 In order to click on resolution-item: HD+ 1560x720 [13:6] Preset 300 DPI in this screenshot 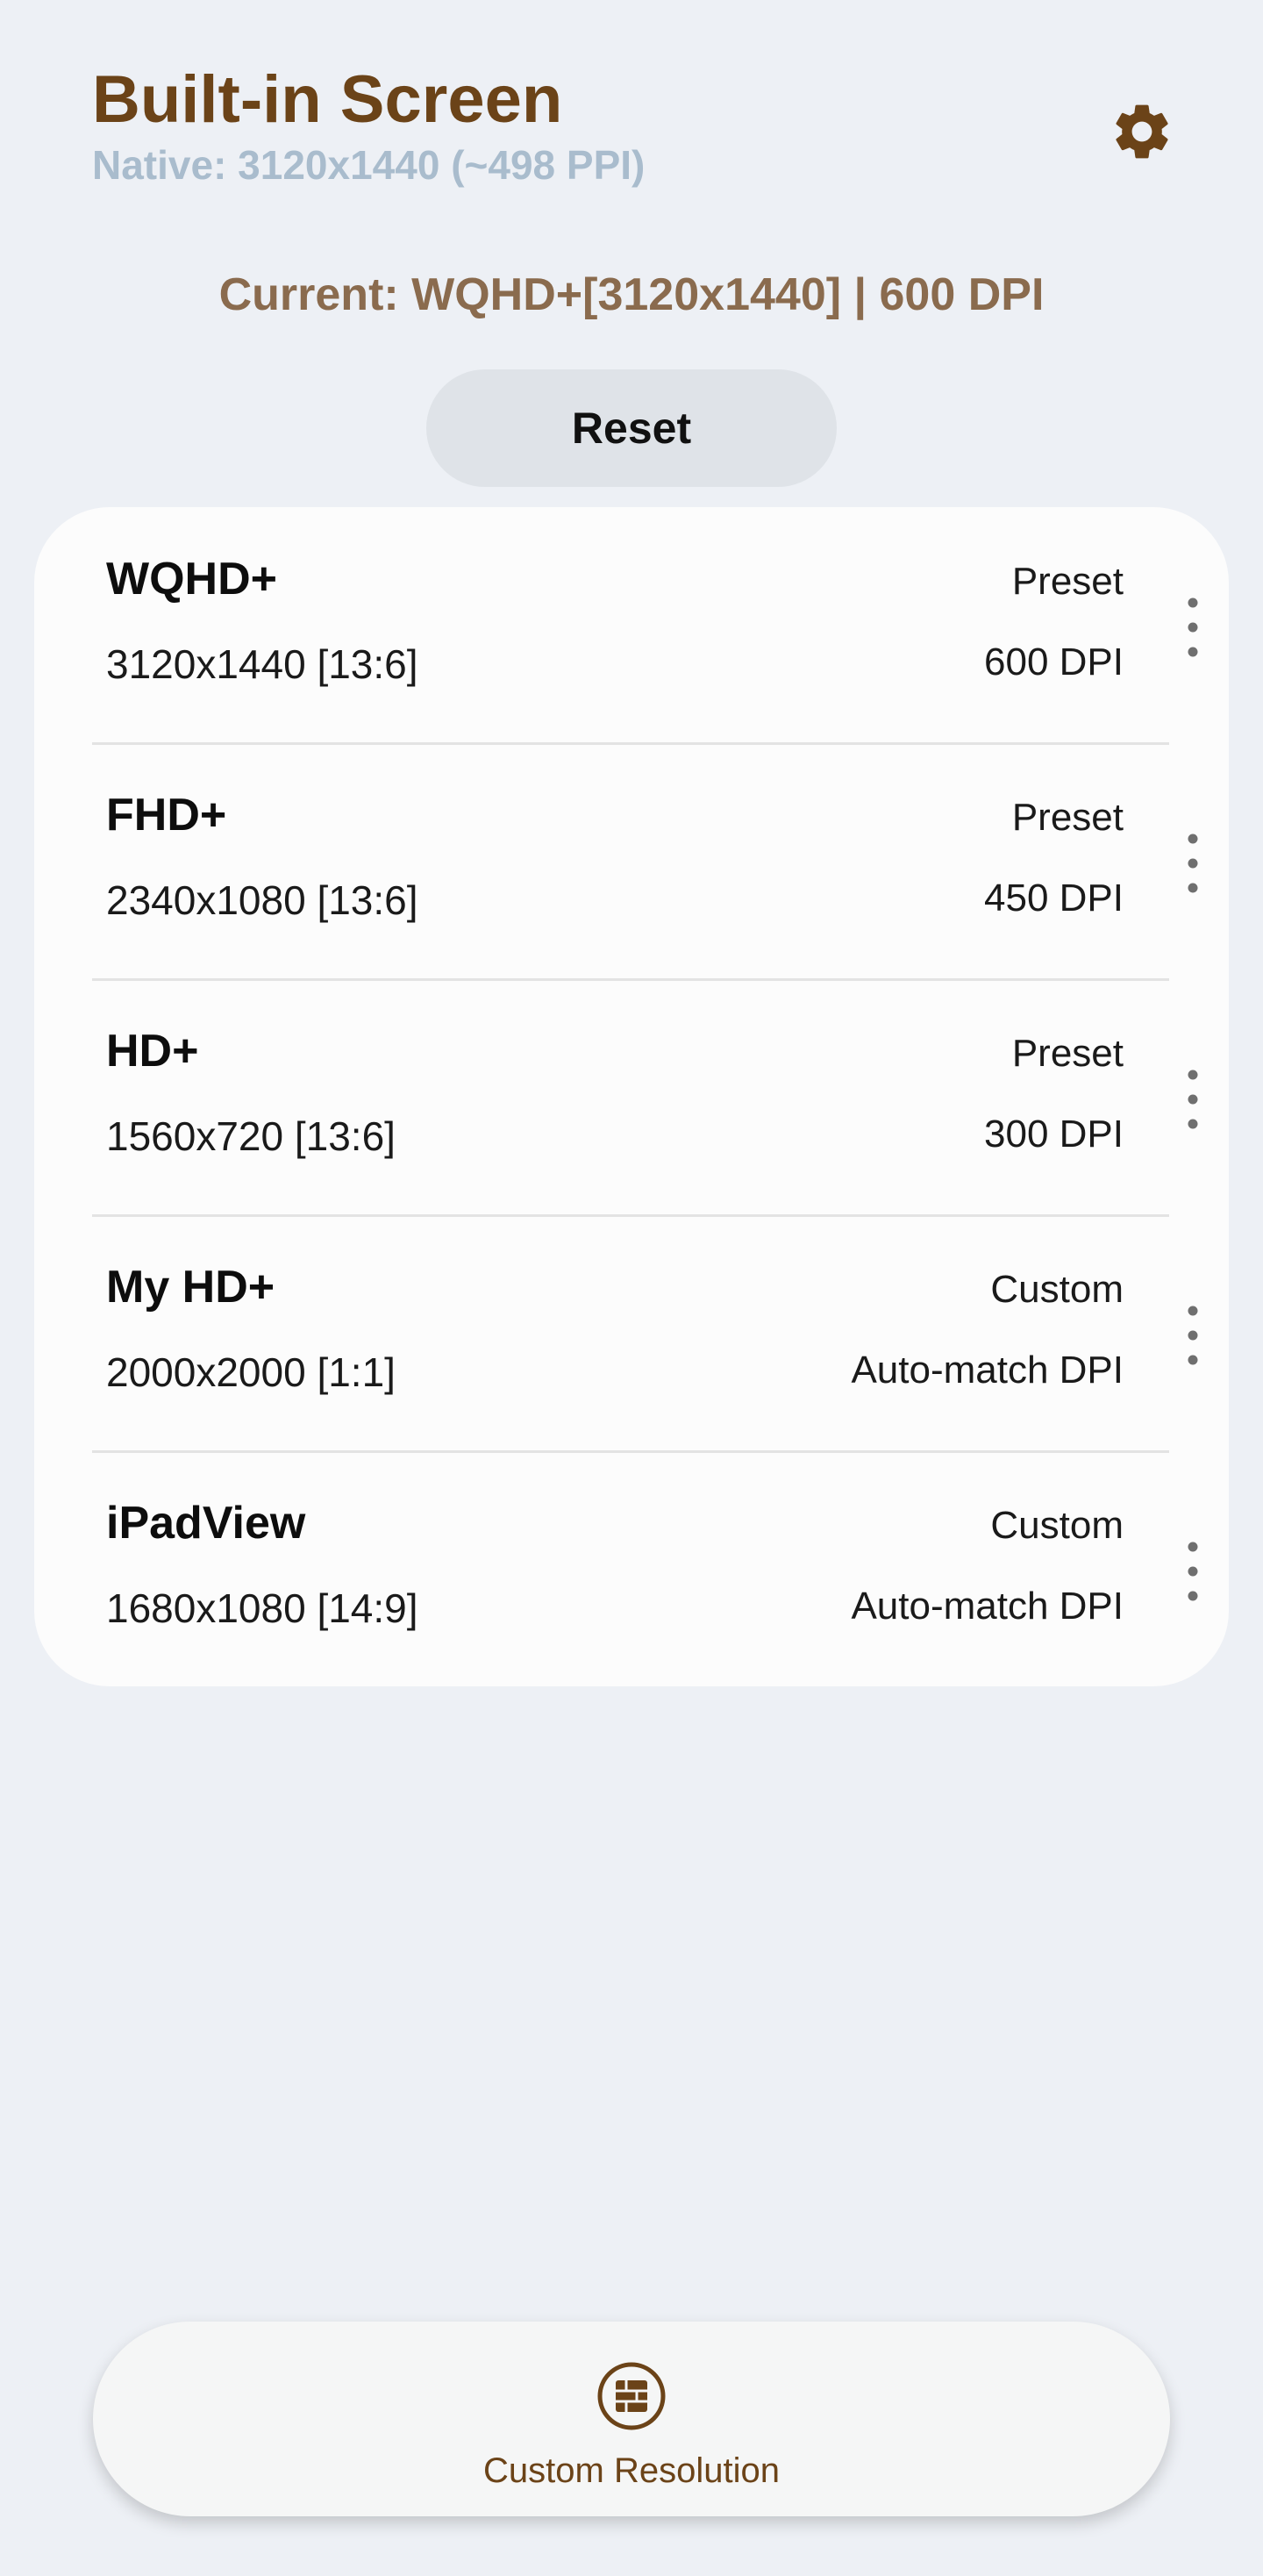, I will do `click(631, 1097)`.